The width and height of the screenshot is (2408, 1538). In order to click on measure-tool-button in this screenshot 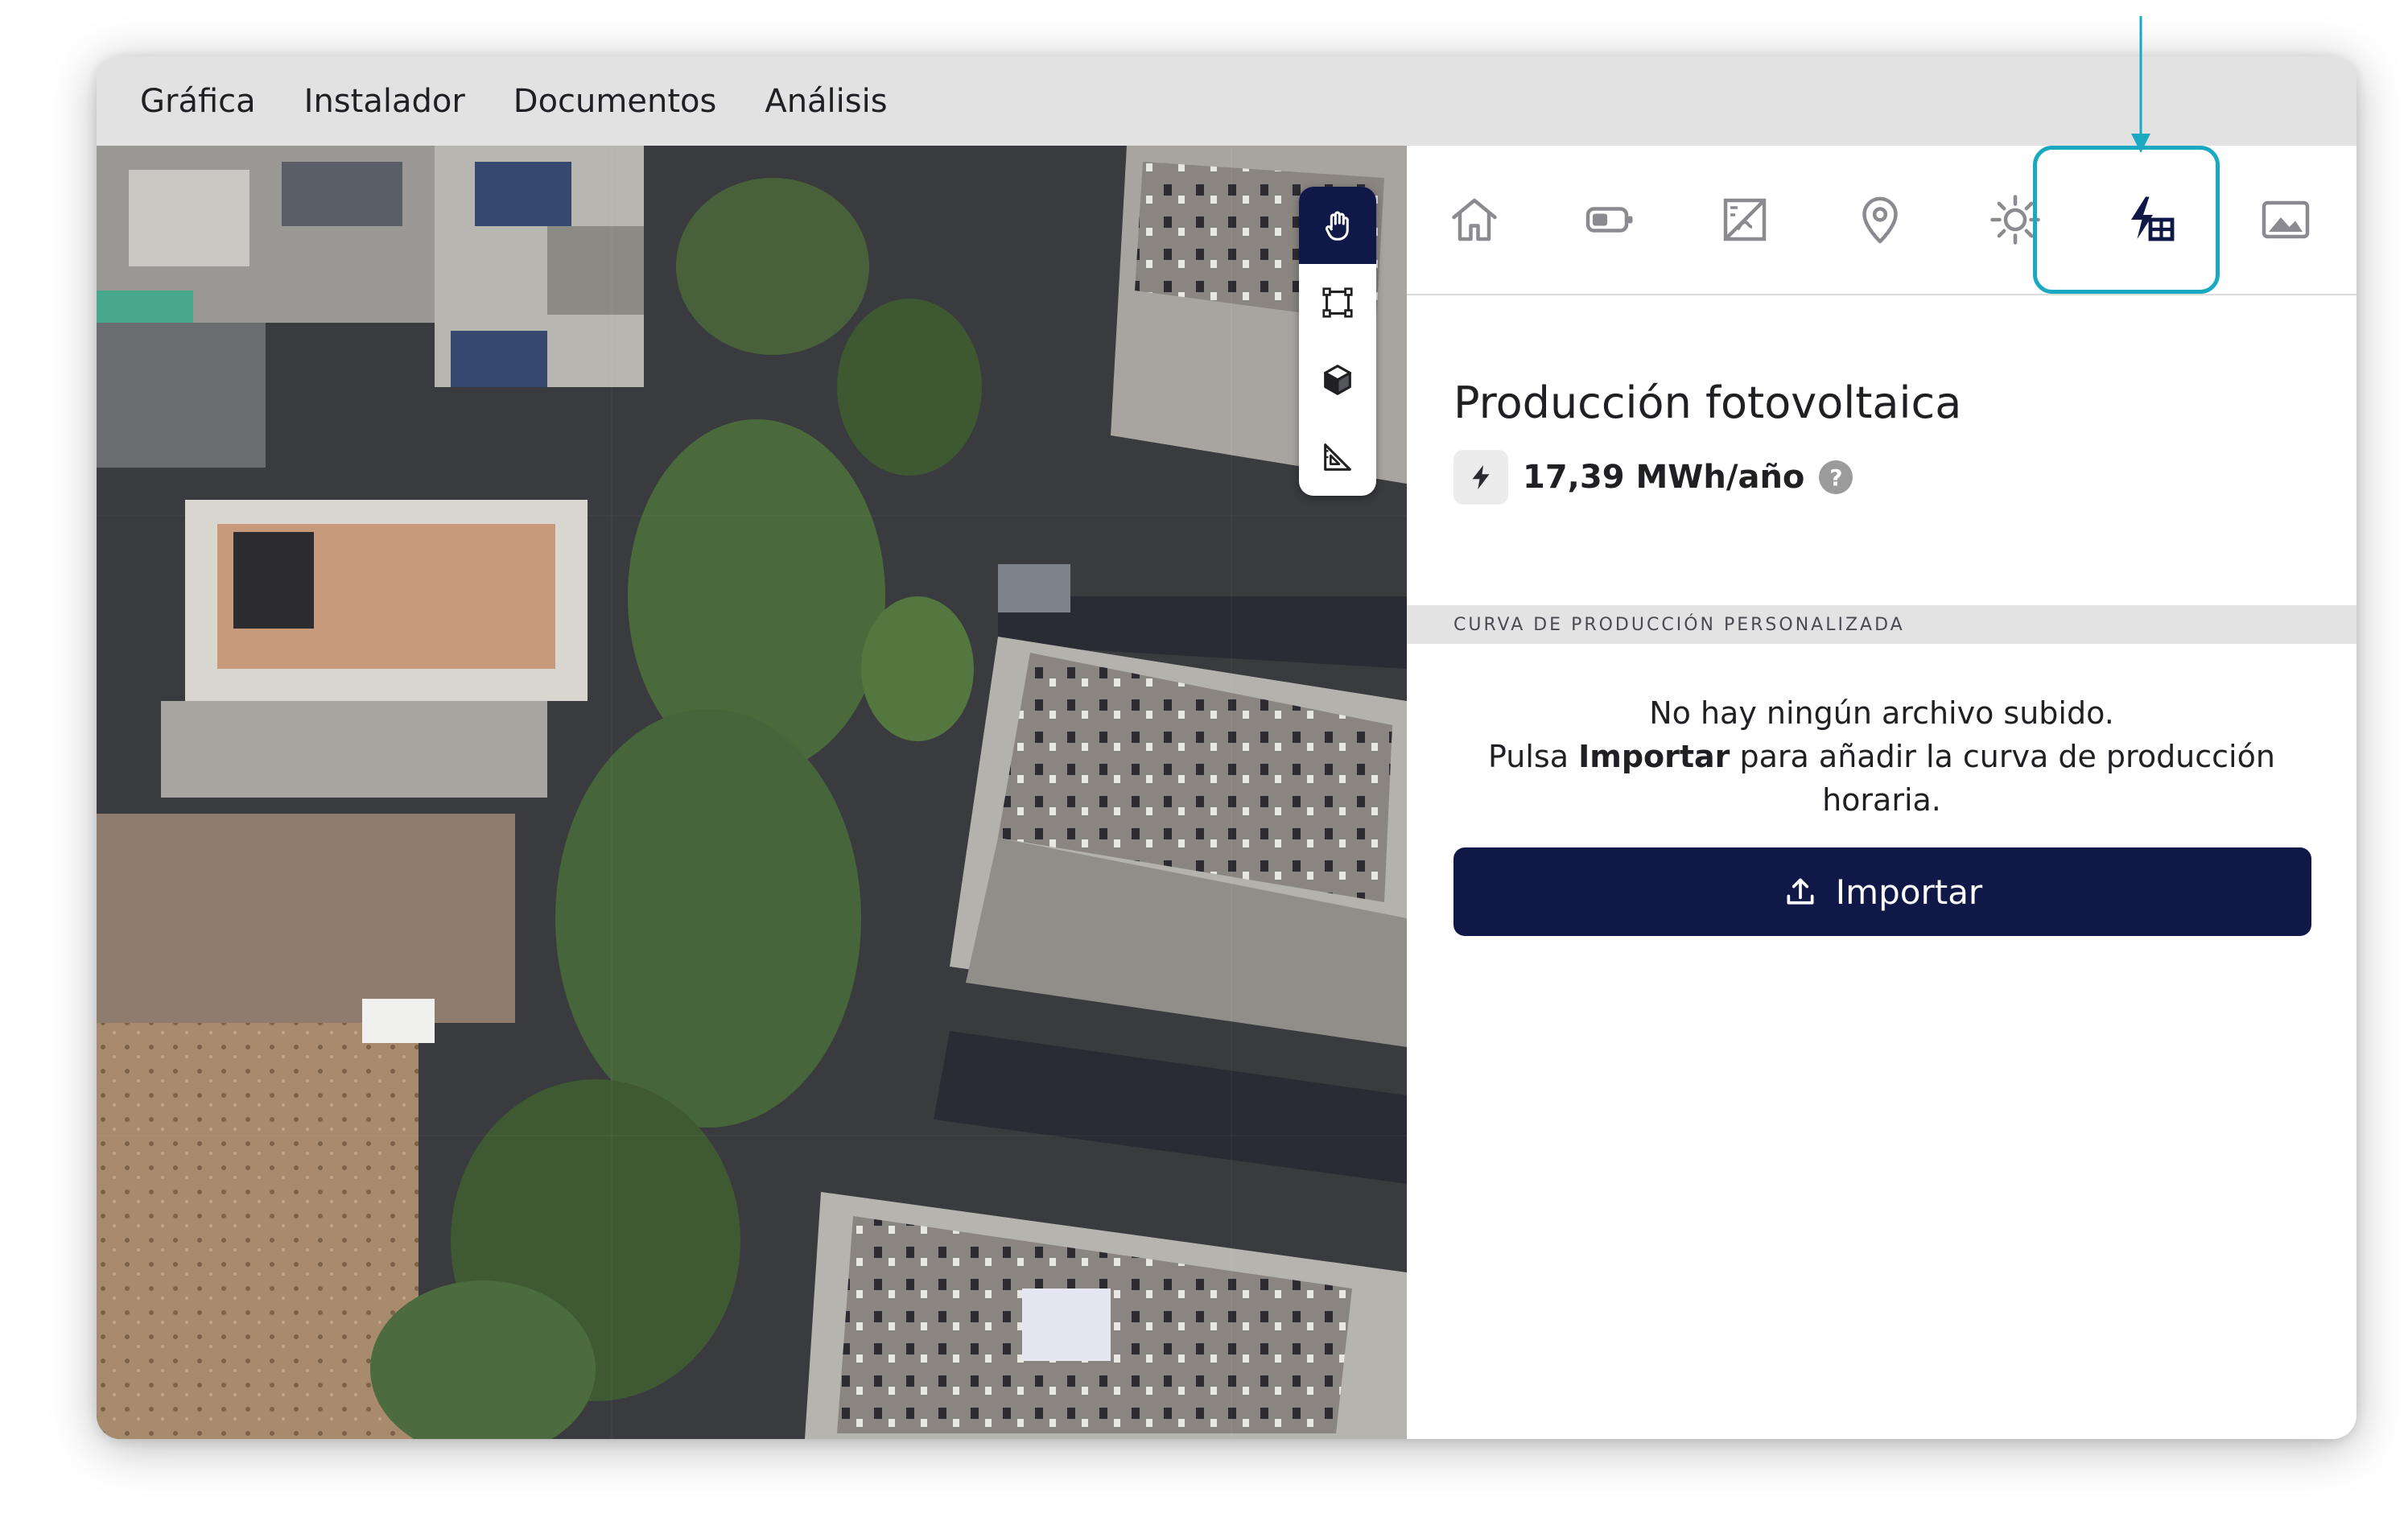, I will do `click(1337, 457)`.